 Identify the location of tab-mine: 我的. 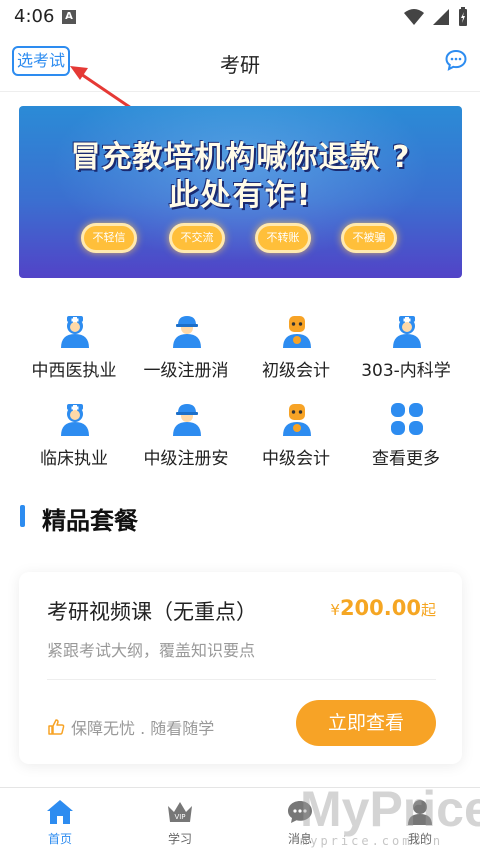
(420, 820).